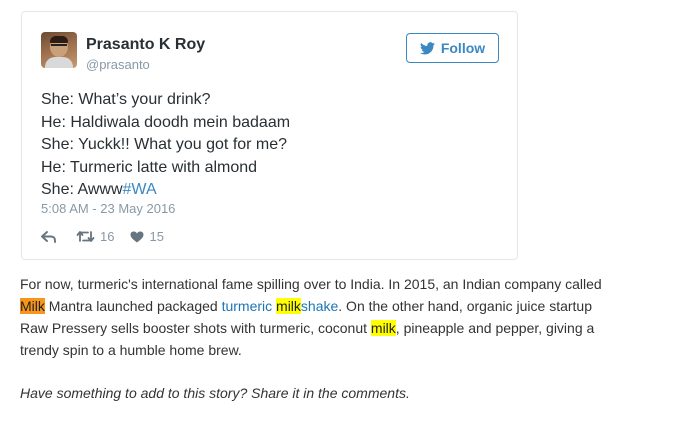  What do you see at coordinates (249, 306) in the screenshot?
I see `link-text: turmeric` at bounding box center [249, 306].